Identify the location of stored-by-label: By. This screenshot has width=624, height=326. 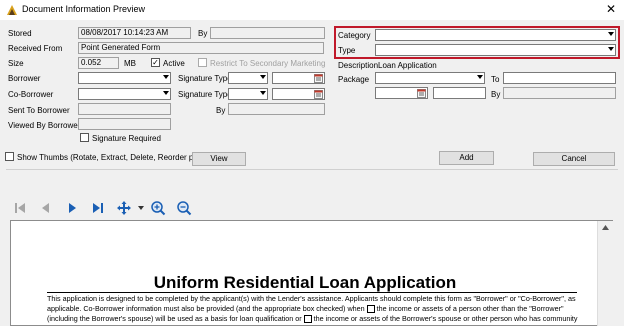
(203, 33).